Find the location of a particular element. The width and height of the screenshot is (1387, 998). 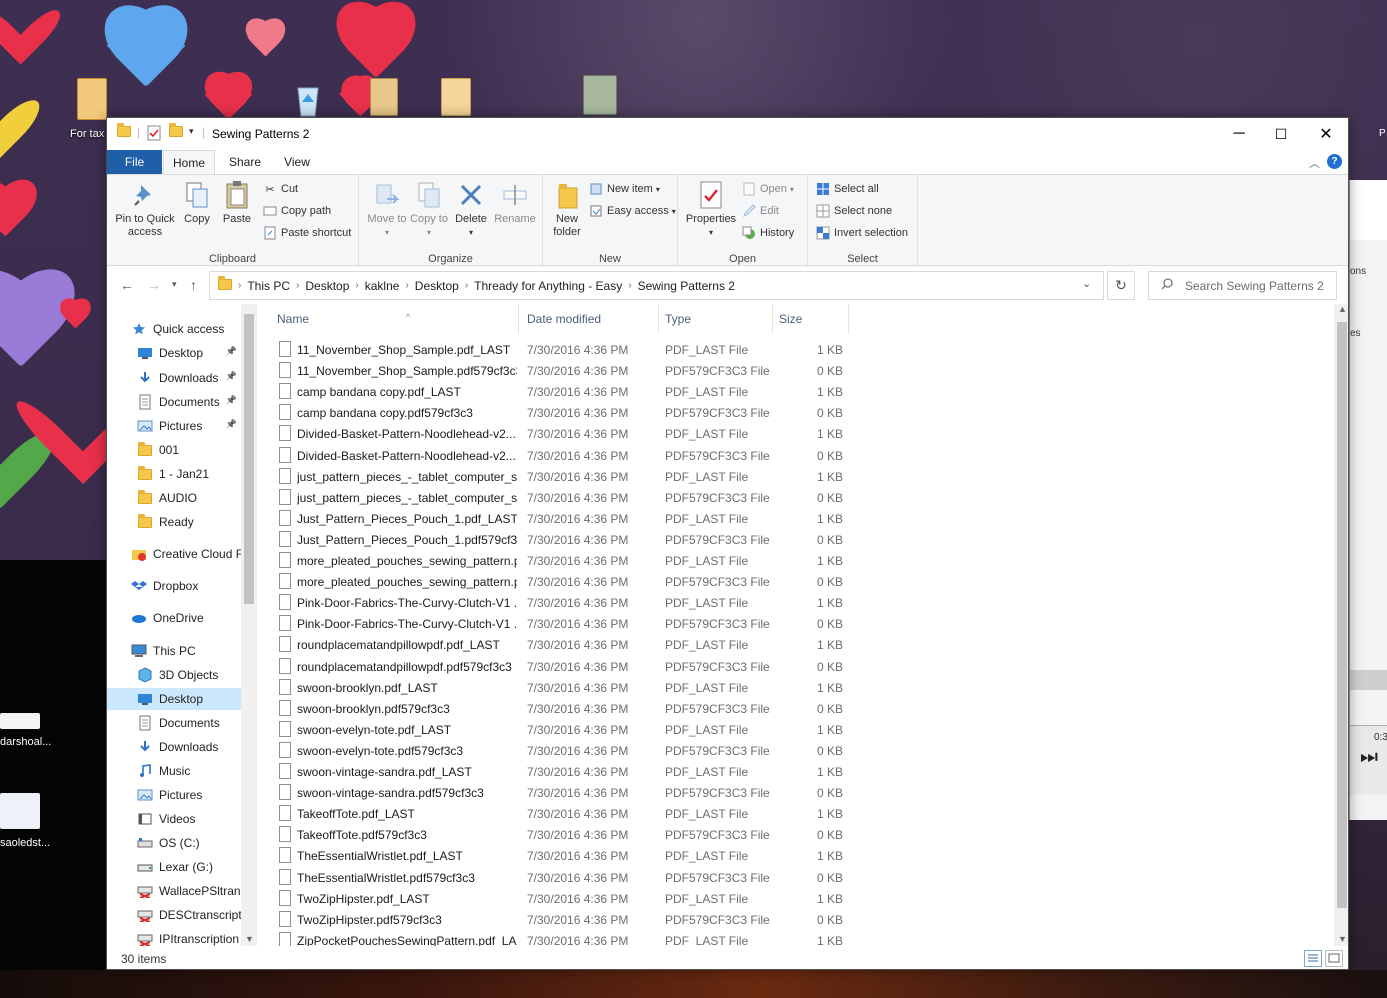

forward-arrow-icon: → is located at coordinates (154, 285).